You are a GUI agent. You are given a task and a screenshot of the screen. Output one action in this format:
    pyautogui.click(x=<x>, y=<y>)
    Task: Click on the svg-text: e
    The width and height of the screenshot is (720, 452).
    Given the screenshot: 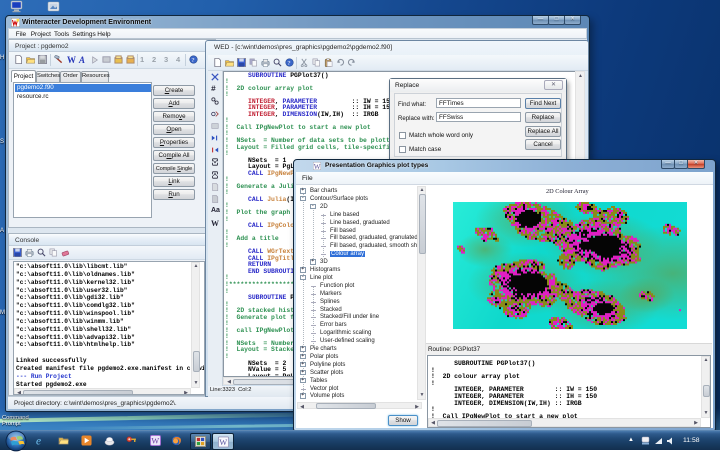 What is the action you would take?
    pyautogui.click(x=38, y=441)
    